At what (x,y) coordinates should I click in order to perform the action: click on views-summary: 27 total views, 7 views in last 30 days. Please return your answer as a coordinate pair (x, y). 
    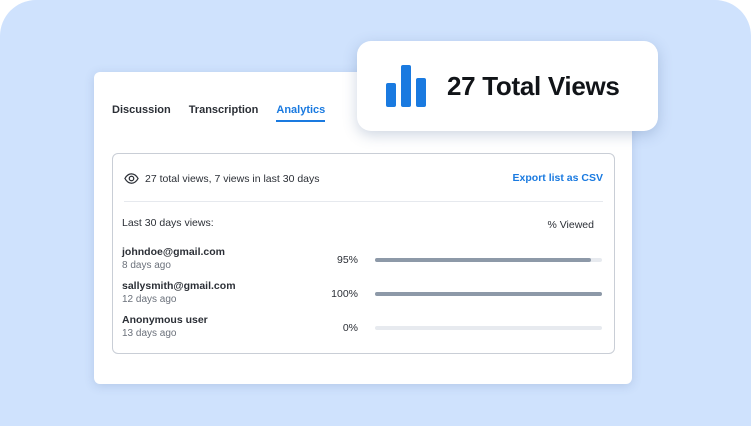
    Looking at the image, I should click on (222, 178).